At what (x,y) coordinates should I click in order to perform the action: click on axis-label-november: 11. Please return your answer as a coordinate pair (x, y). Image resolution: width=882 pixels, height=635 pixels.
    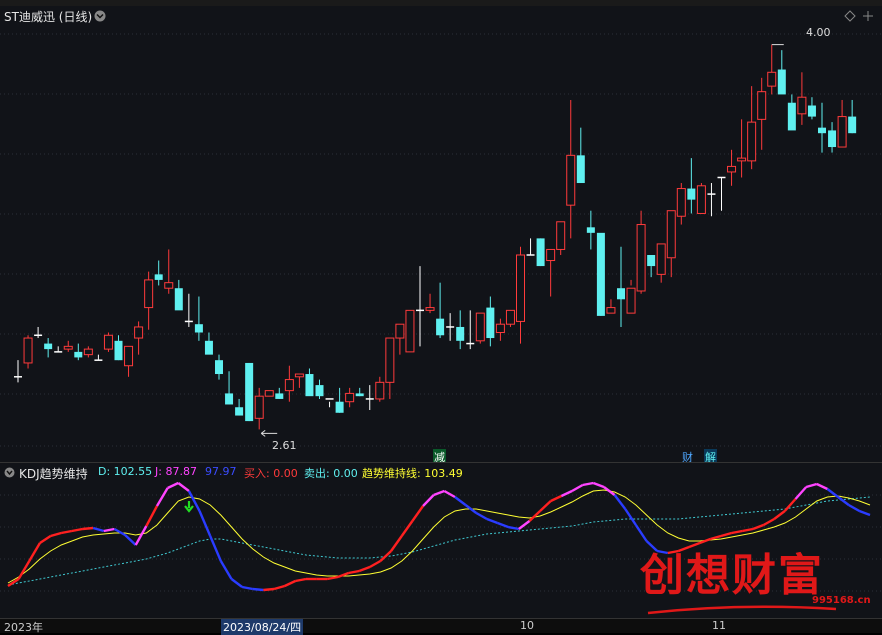
    Looking at the image, I should click on (719, 625).